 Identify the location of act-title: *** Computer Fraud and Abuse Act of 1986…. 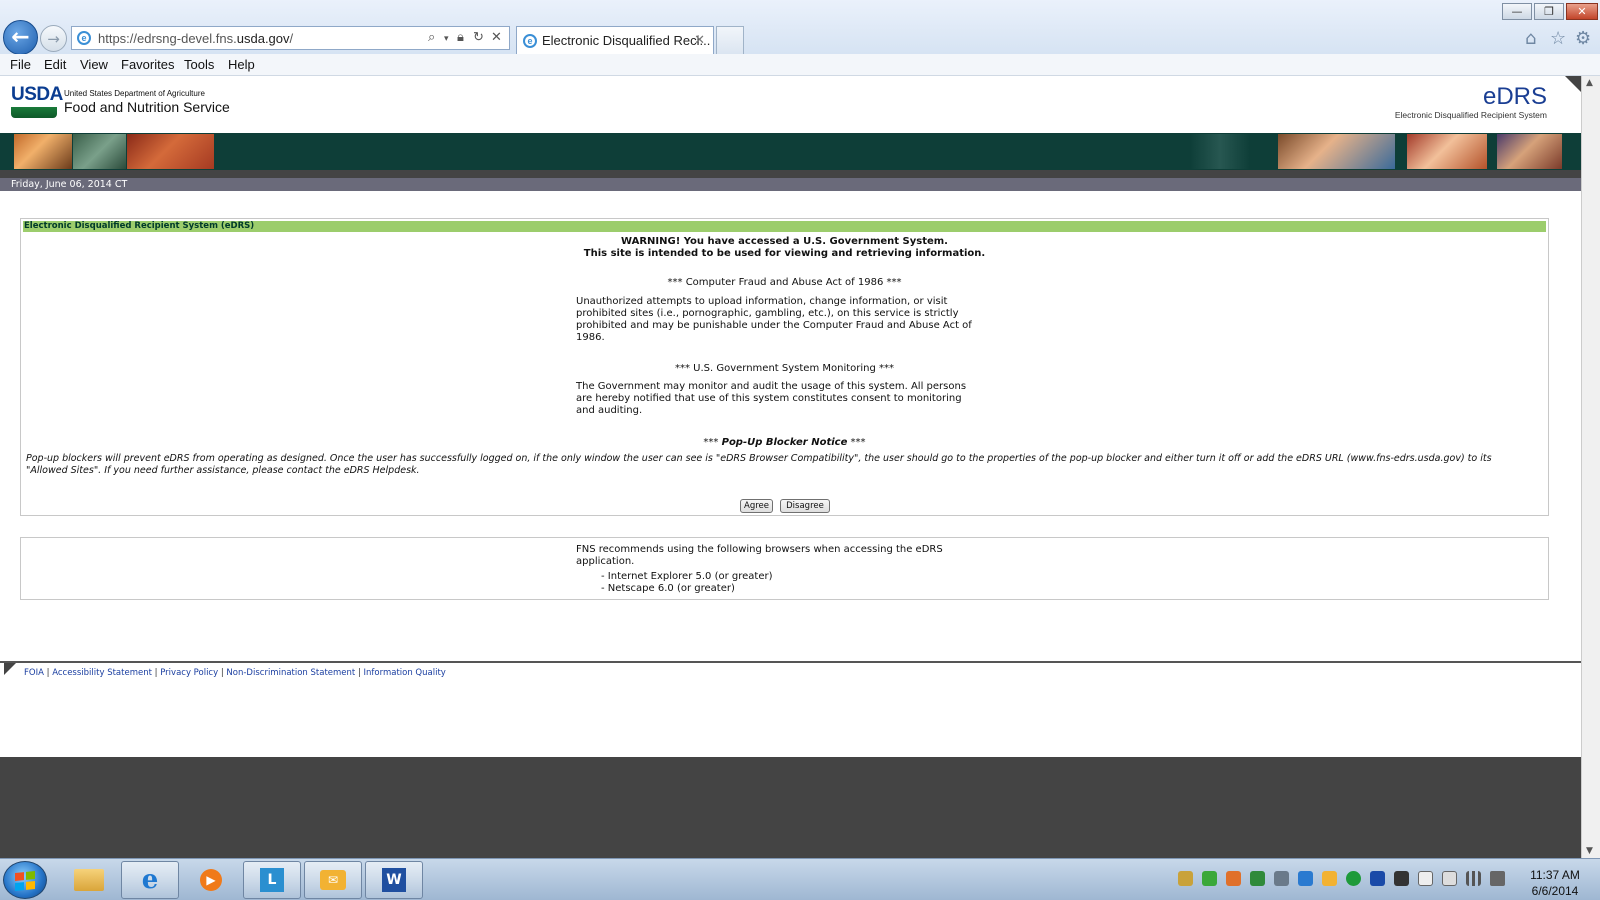
(784, 282).